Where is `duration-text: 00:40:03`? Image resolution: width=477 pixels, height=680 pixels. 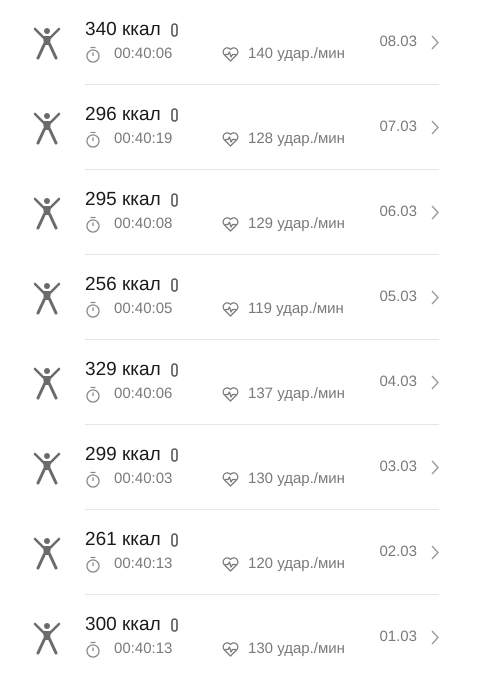
duration-text: 00:40:03 is located at coordinates (144, 479).